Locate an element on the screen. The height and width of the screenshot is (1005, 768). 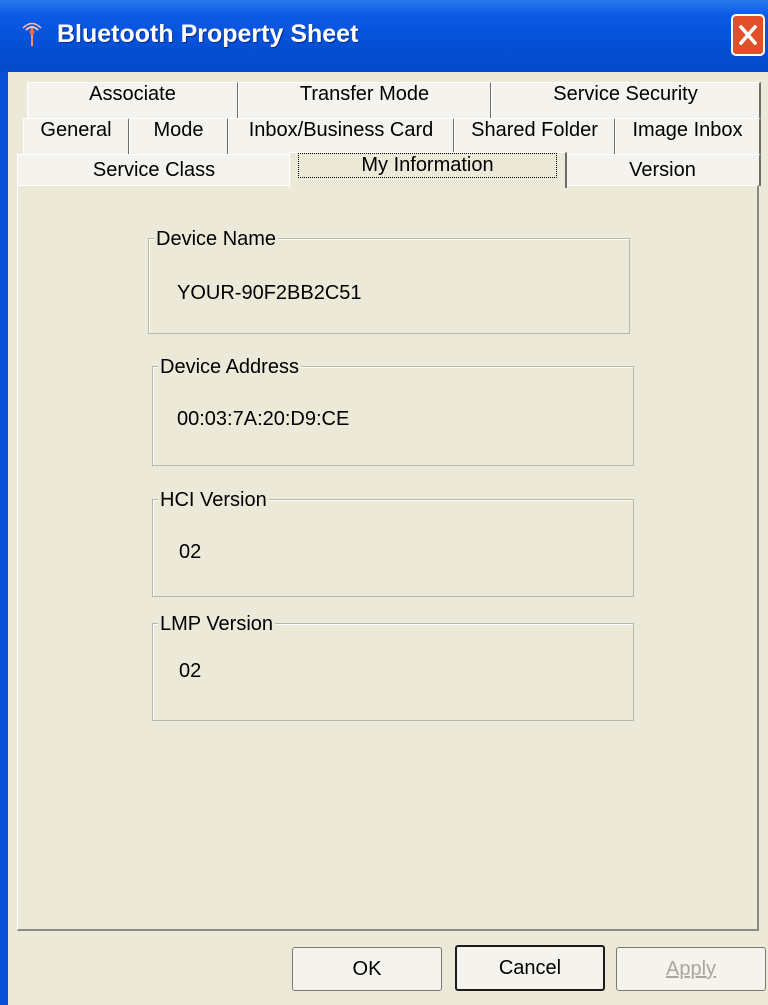
ok-button: OK is located at coordinates (367, 969).